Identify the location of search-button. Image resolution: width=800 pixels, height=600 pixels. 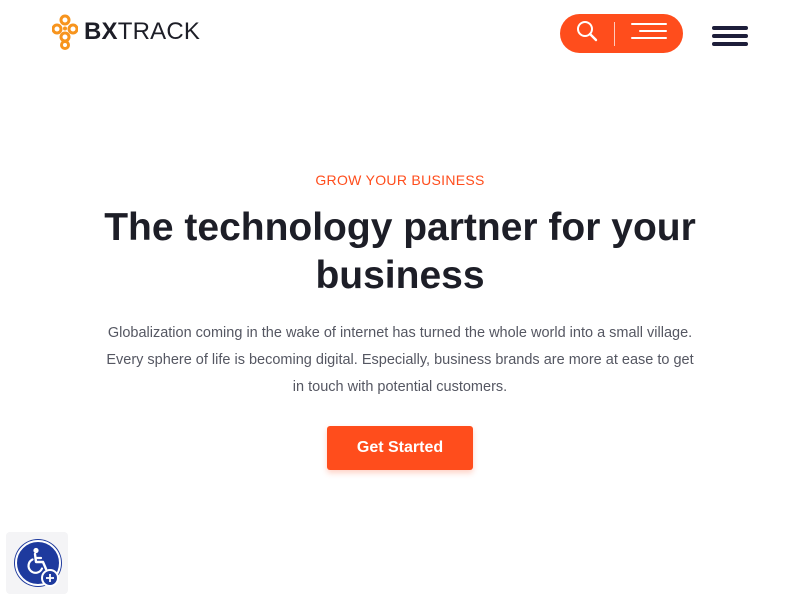
(587, 33).